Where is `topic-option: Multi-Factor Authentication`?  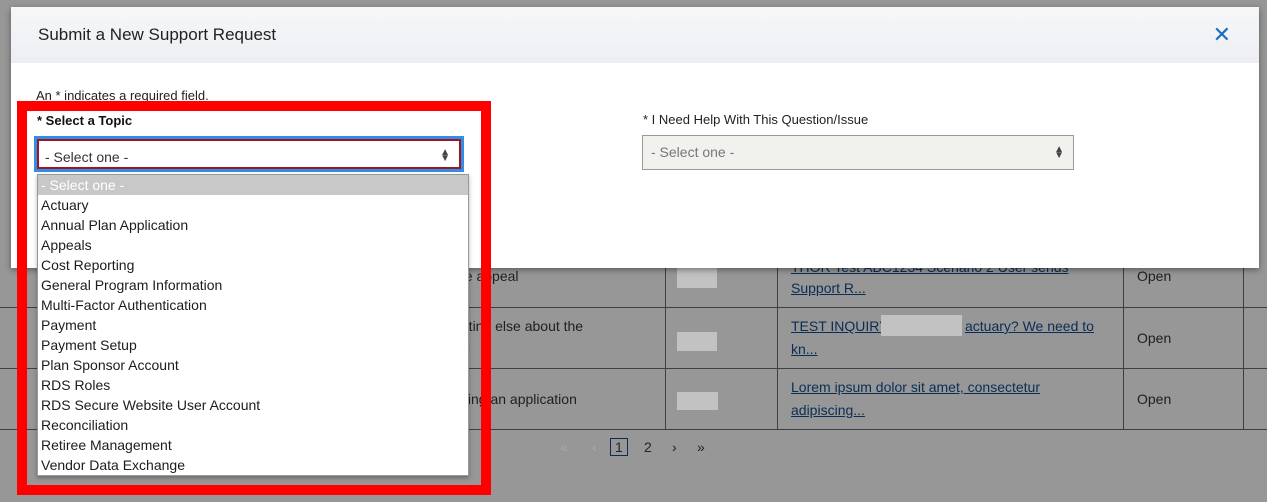
topic-option: Multi-Factor Authentication is located at coordinates (253, 305).